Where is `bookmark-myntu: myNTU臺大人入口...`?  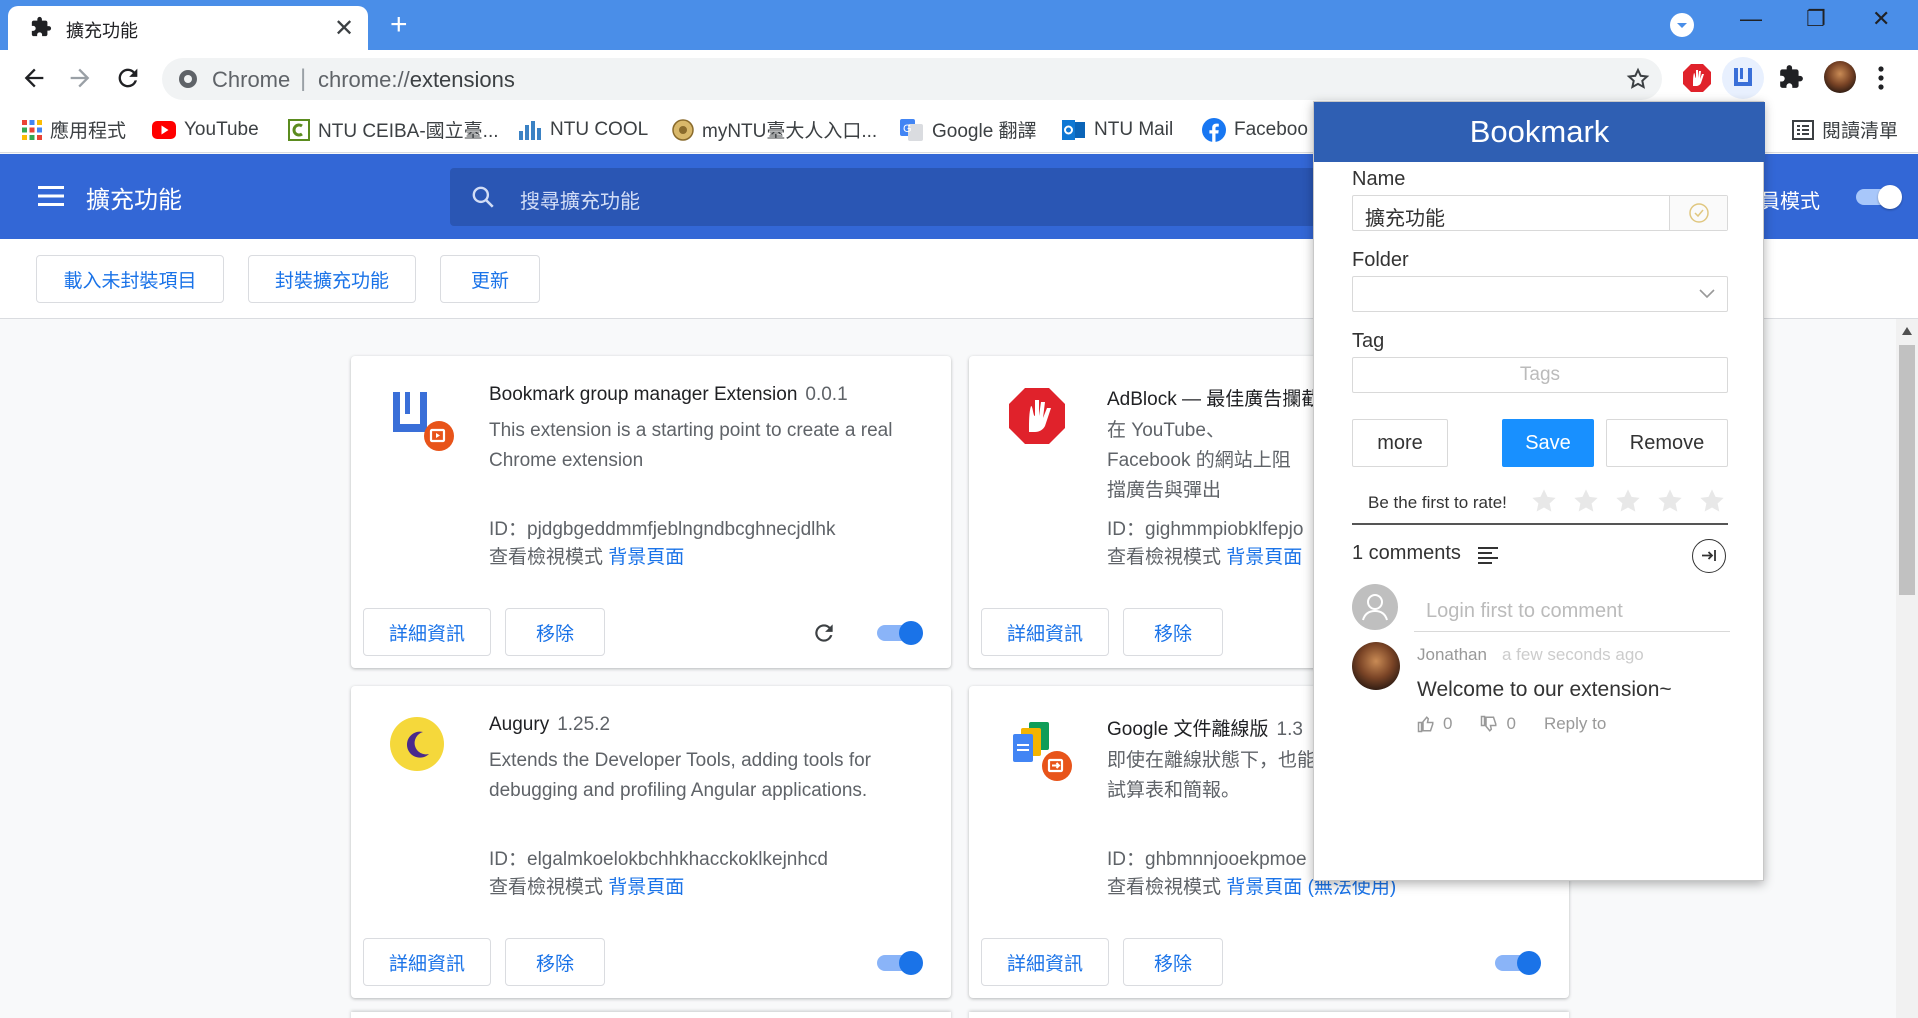
bookmark-myntu: myNTU臺大人入口... is located at coordinates (774, 129).